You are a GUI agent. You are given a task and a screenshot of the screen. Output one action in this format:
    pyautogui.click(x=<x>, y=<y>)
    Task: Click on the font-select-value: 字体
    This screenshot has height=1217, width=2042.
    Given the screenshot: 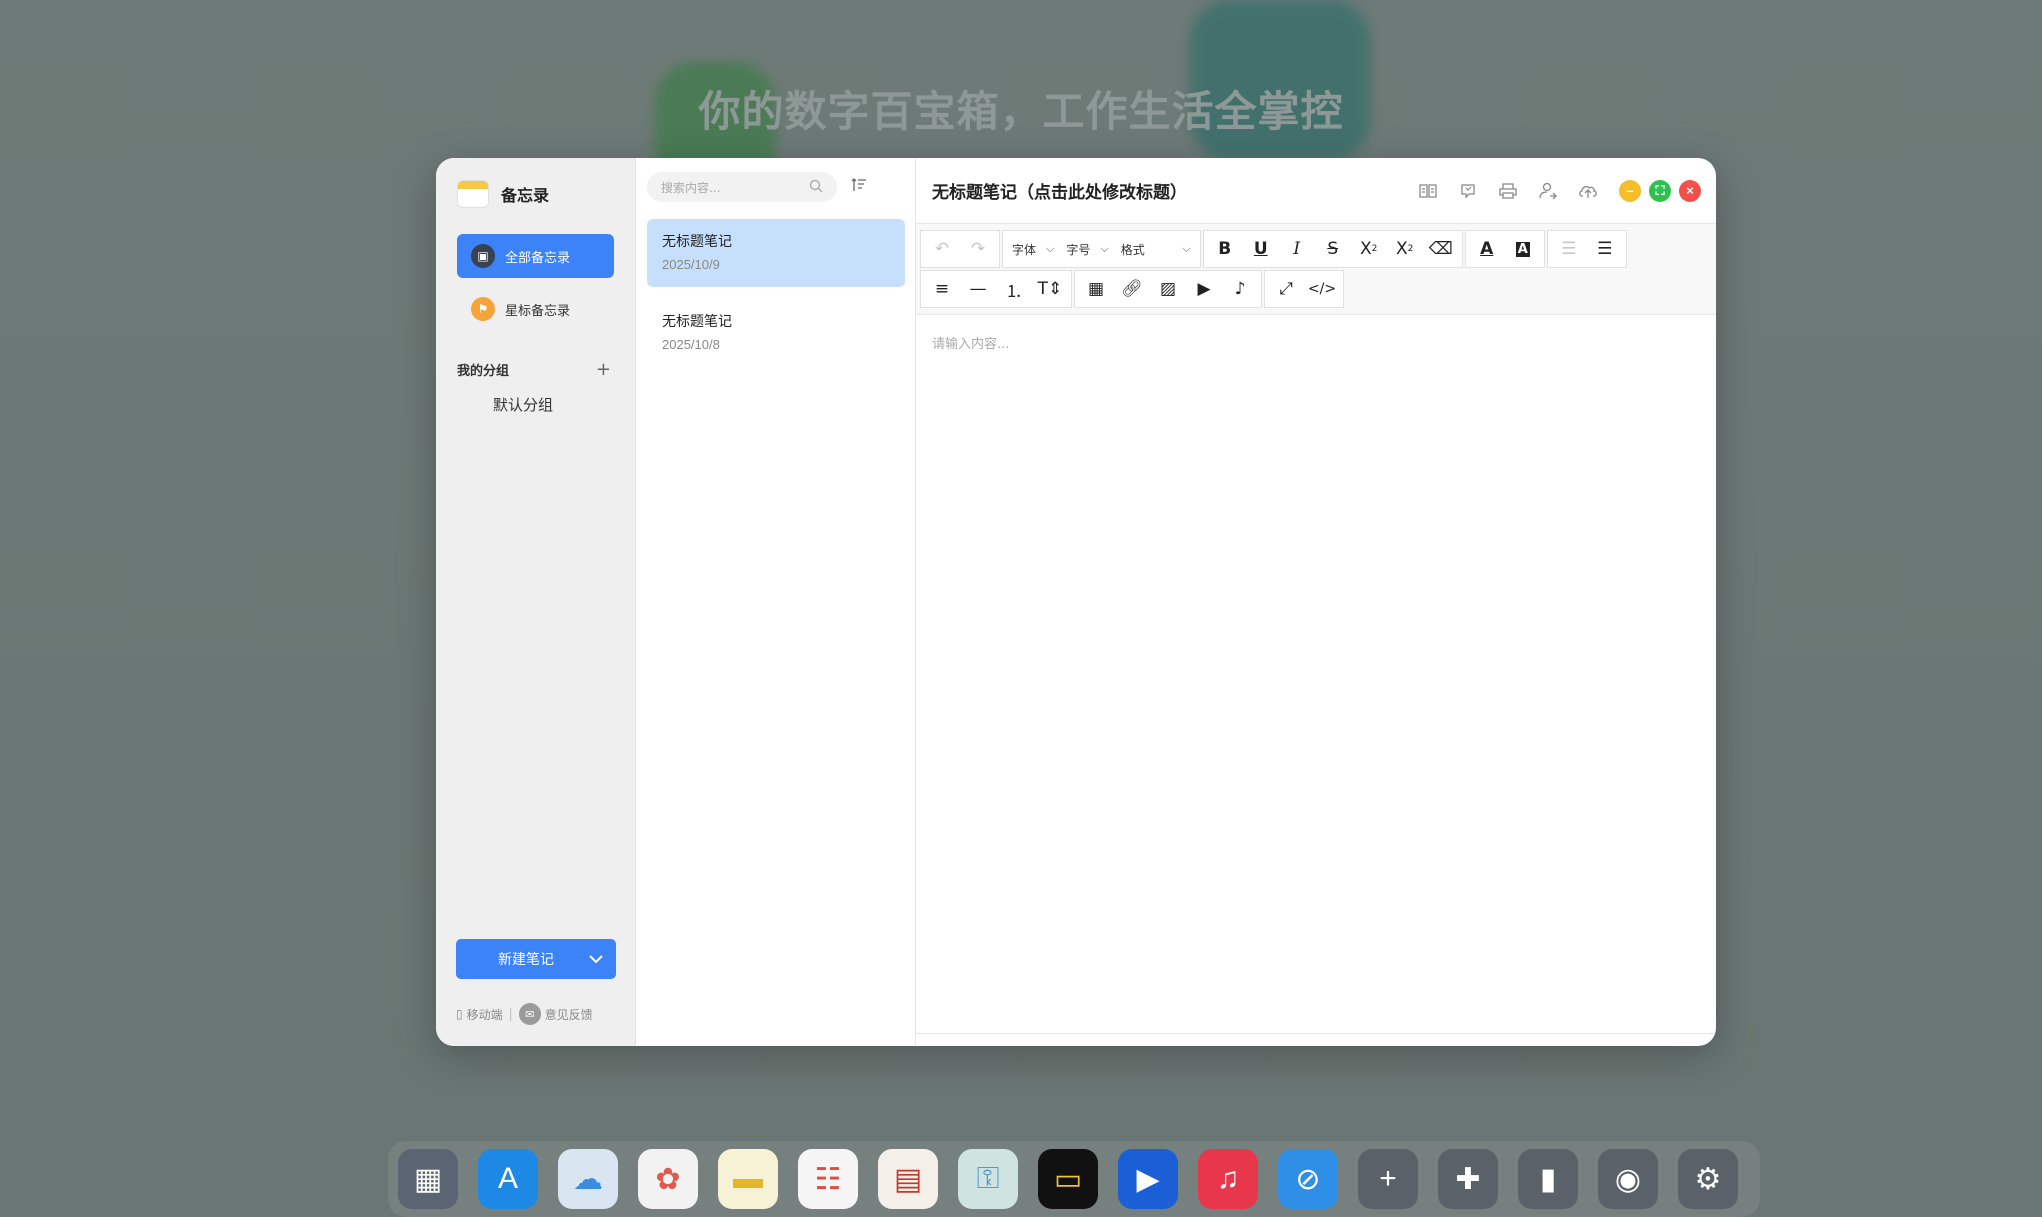 What is the action you would take?
    pyautogui.click(x=1024, y=249)
    